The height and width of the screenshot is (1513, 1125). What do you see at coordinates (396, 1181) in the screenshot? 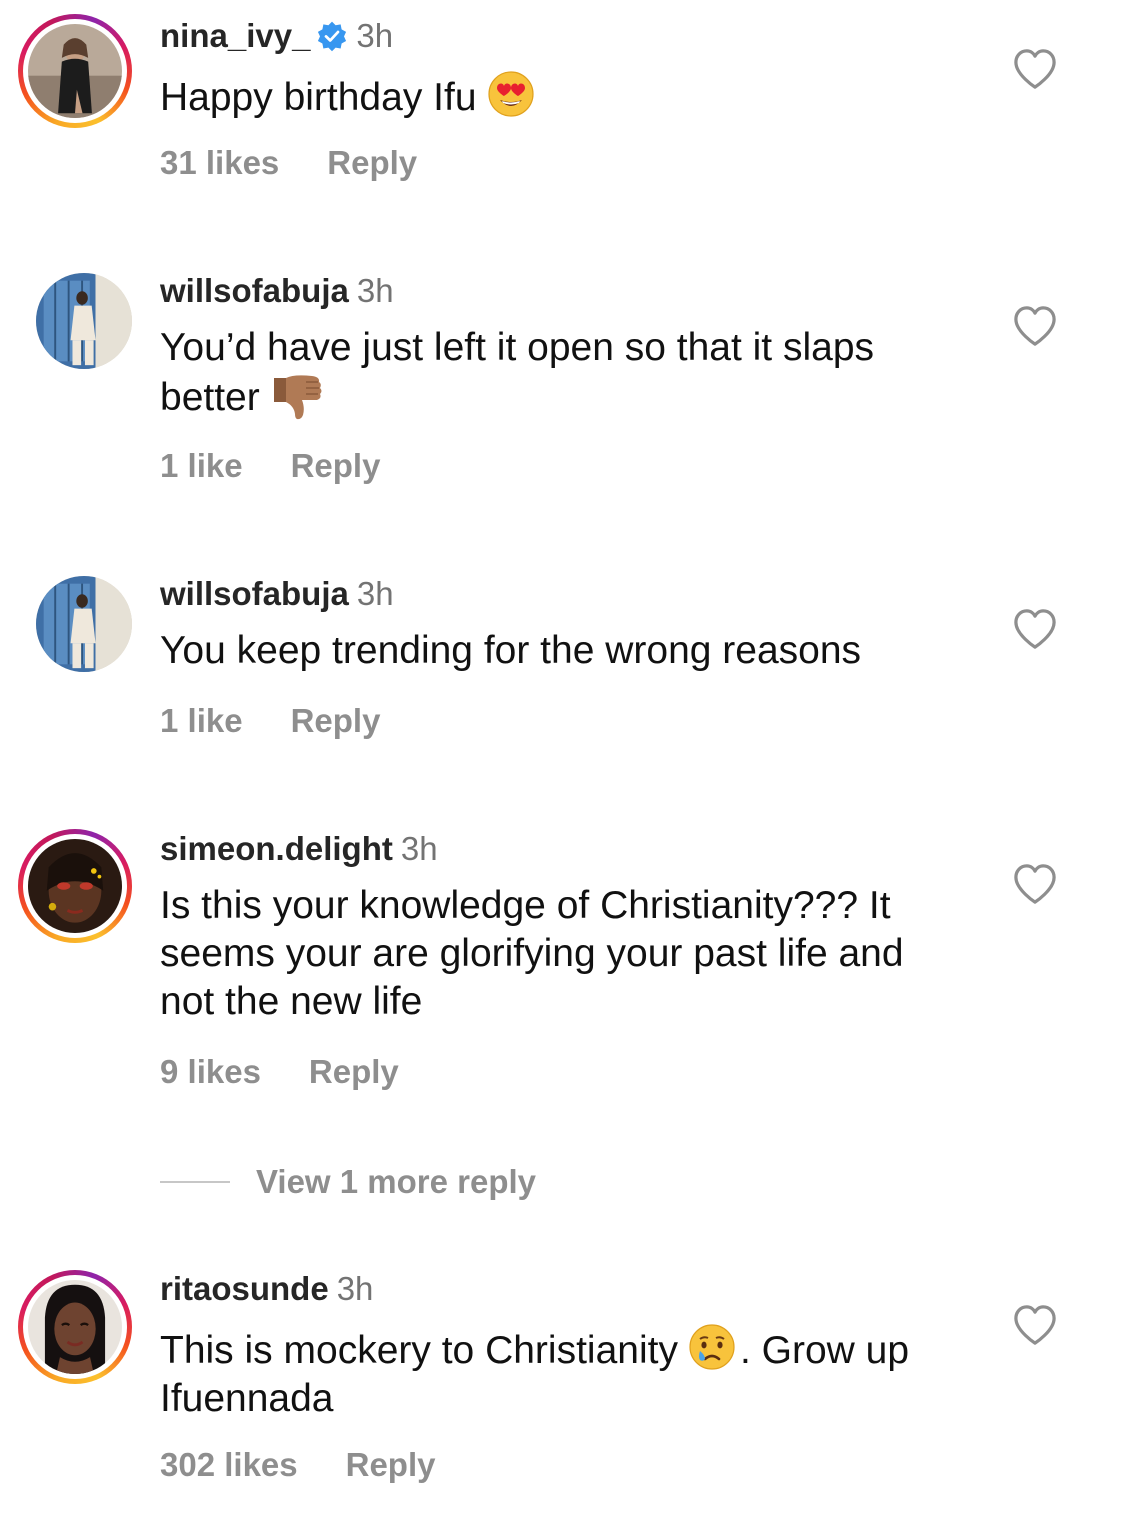
I see `view-more-replies-label: View 1 more reply` at bounding box center [396, 1181].